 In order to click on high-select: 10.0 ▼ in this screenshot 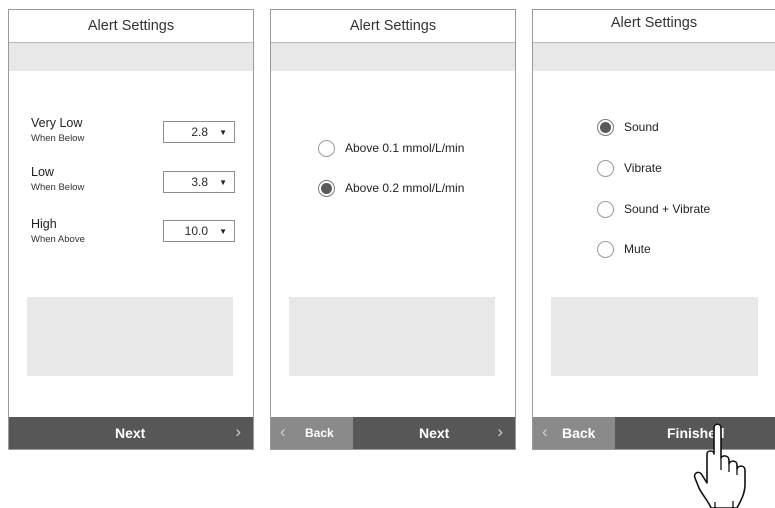, I will do `click(199, 231)`.